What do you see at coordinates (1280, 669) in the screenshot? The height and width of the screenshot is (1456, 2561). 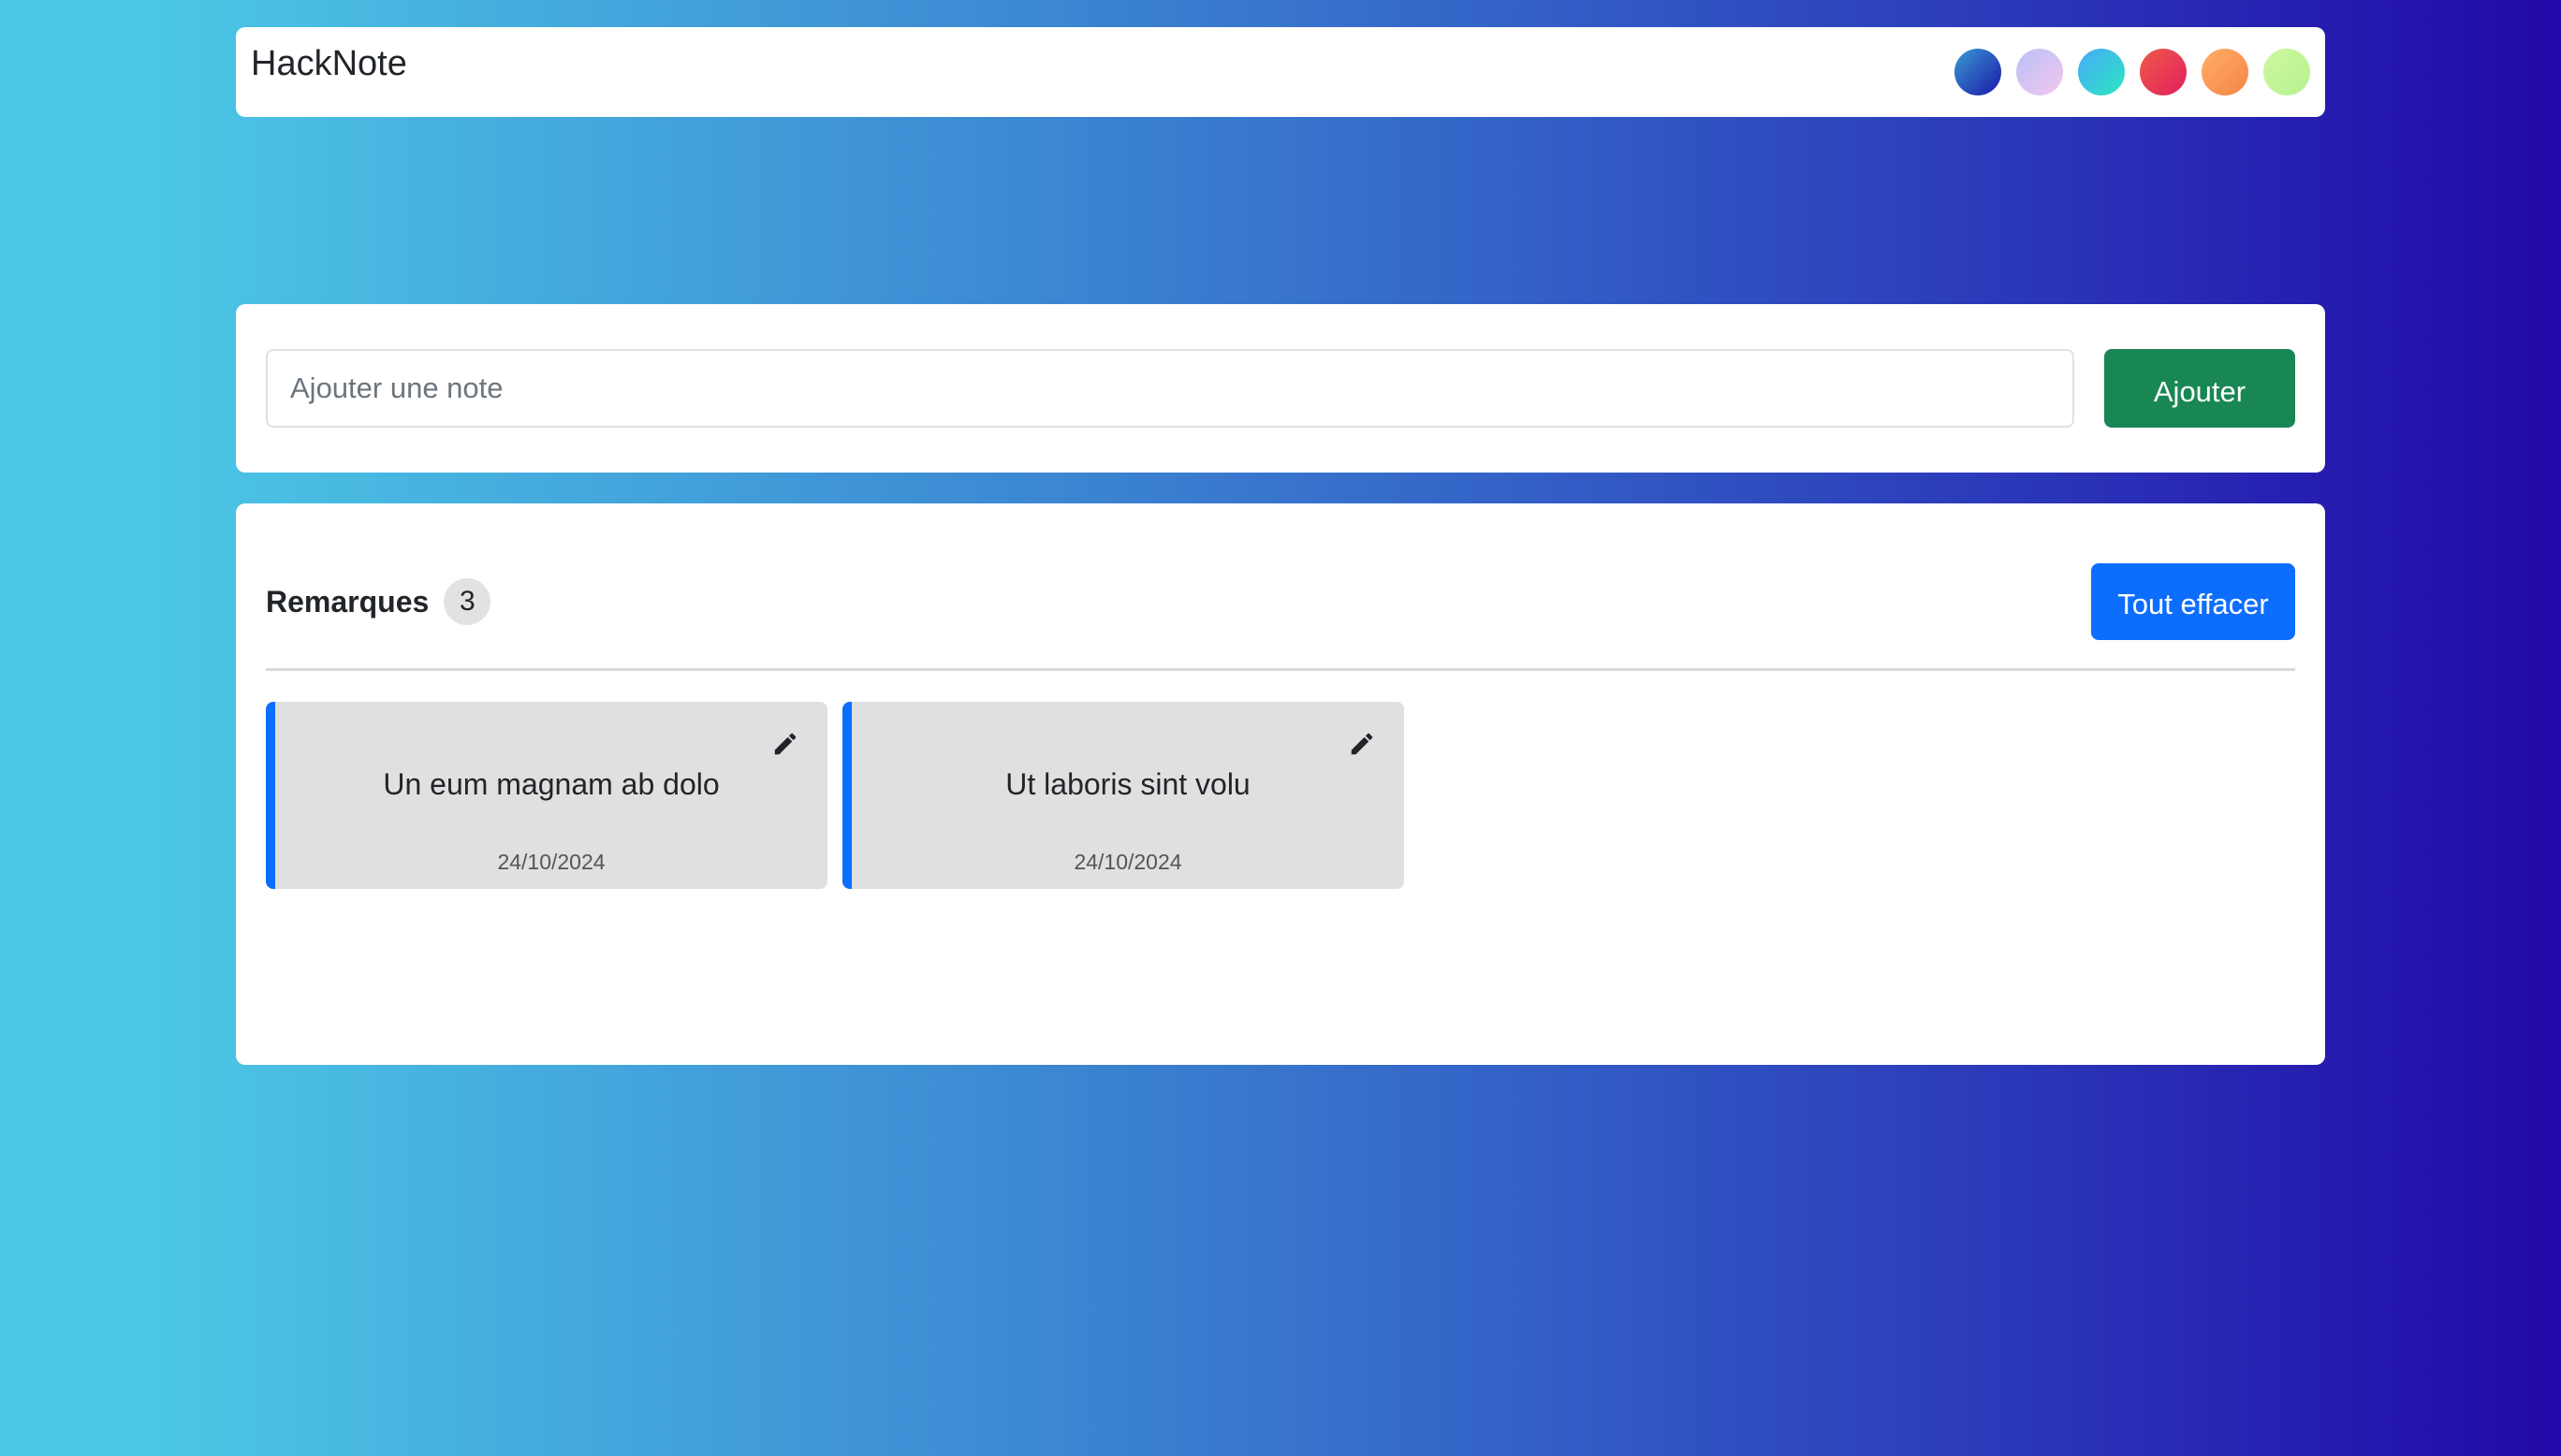 I see `divider` at bounding box center [1280, 669].